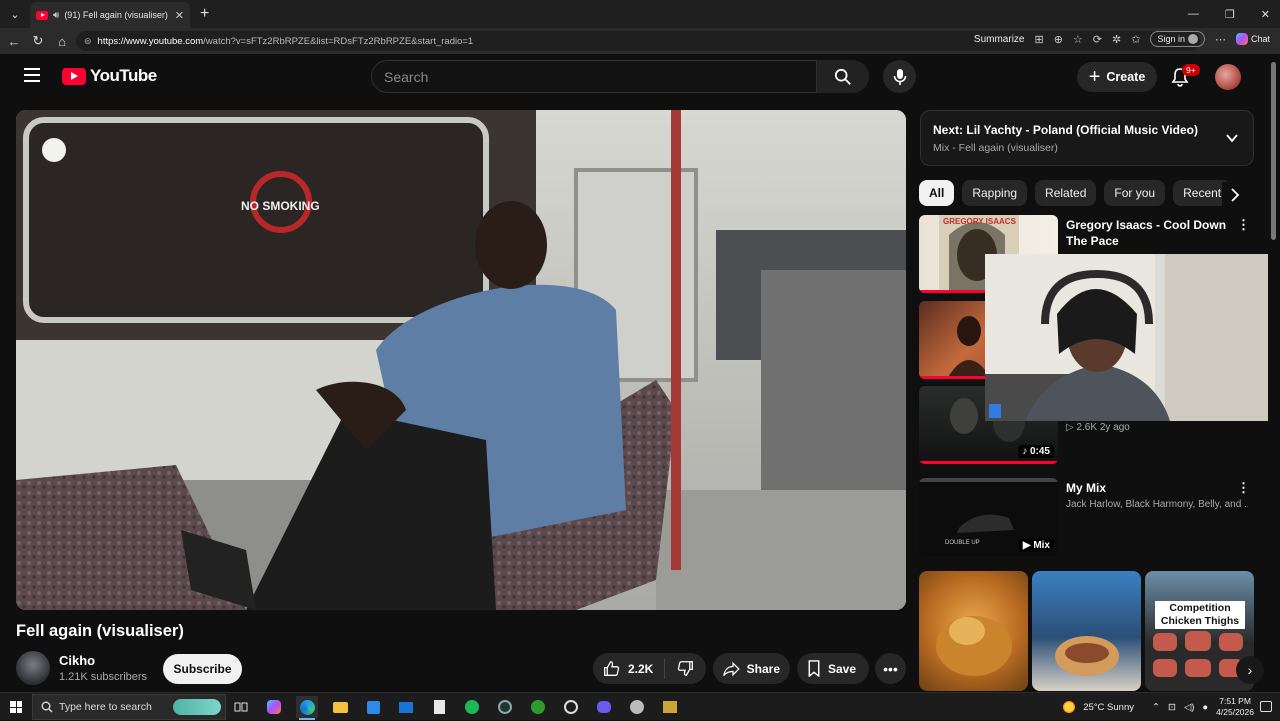  I want to click on more-actions-button: •••, so click(890, 668).